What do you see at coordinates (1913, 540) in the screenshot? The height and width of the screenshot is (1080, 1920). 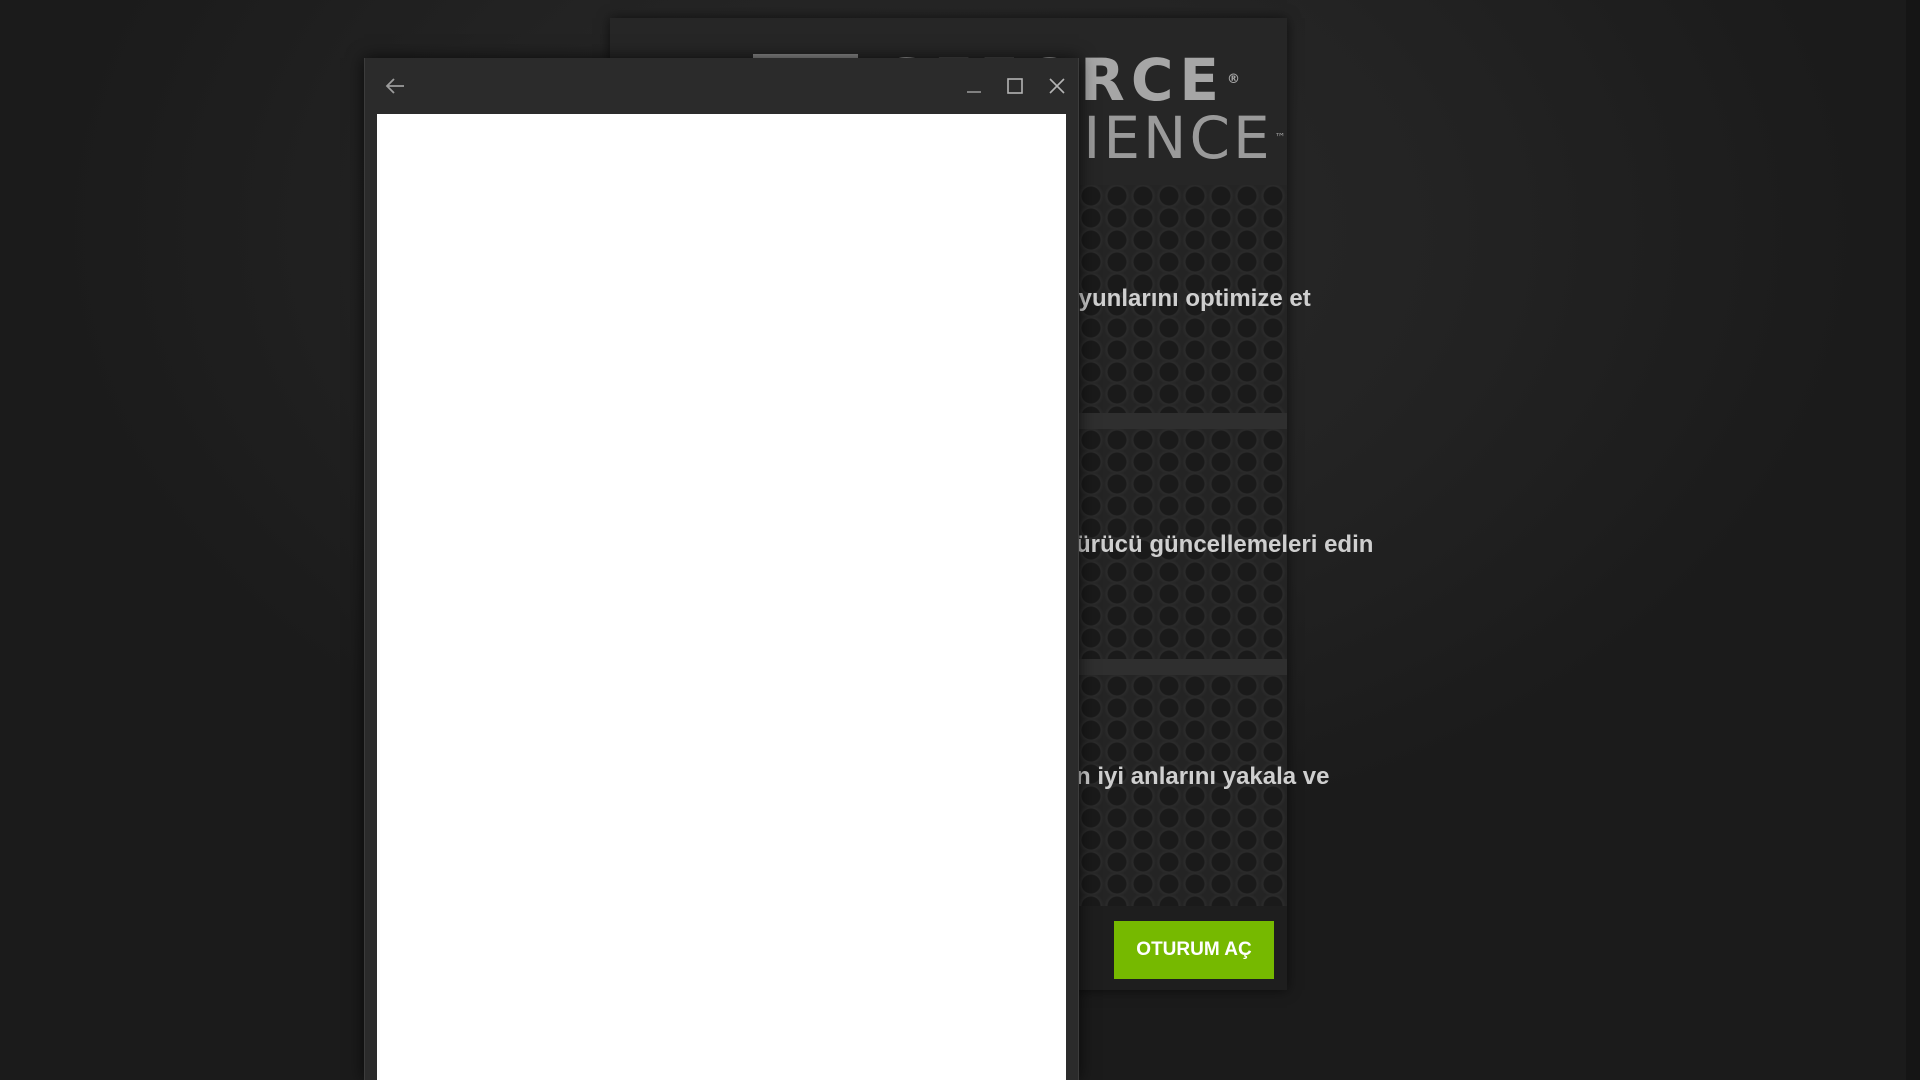 I see `desktop-edge` at bounding box center [1913, 540].